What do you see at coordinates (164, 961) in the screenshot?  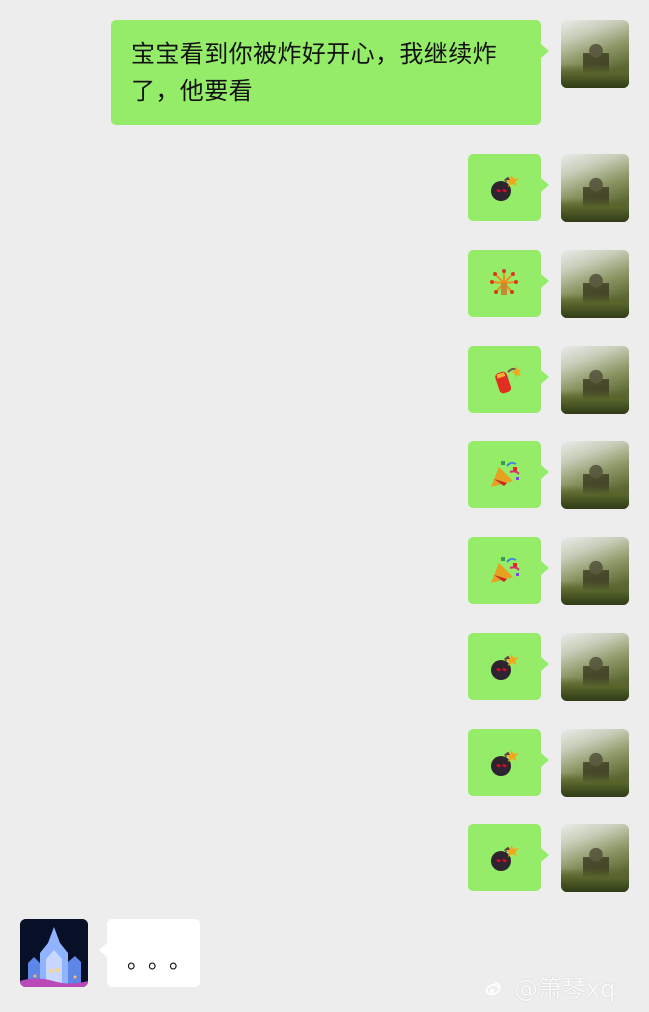 I see `received-message-text: 。。。` at bounding box center [164, 961].